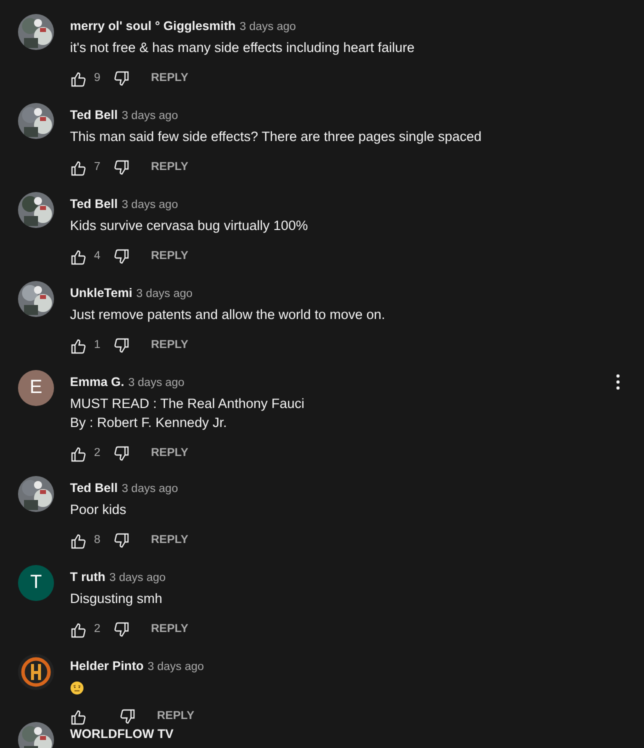 The height and width of the screenshot is (748, 644). Describe the element at coordinates (276, 137) in the screenshot. I see `comment-text: This man said few side effects? There are three pages single spaced` at that location.